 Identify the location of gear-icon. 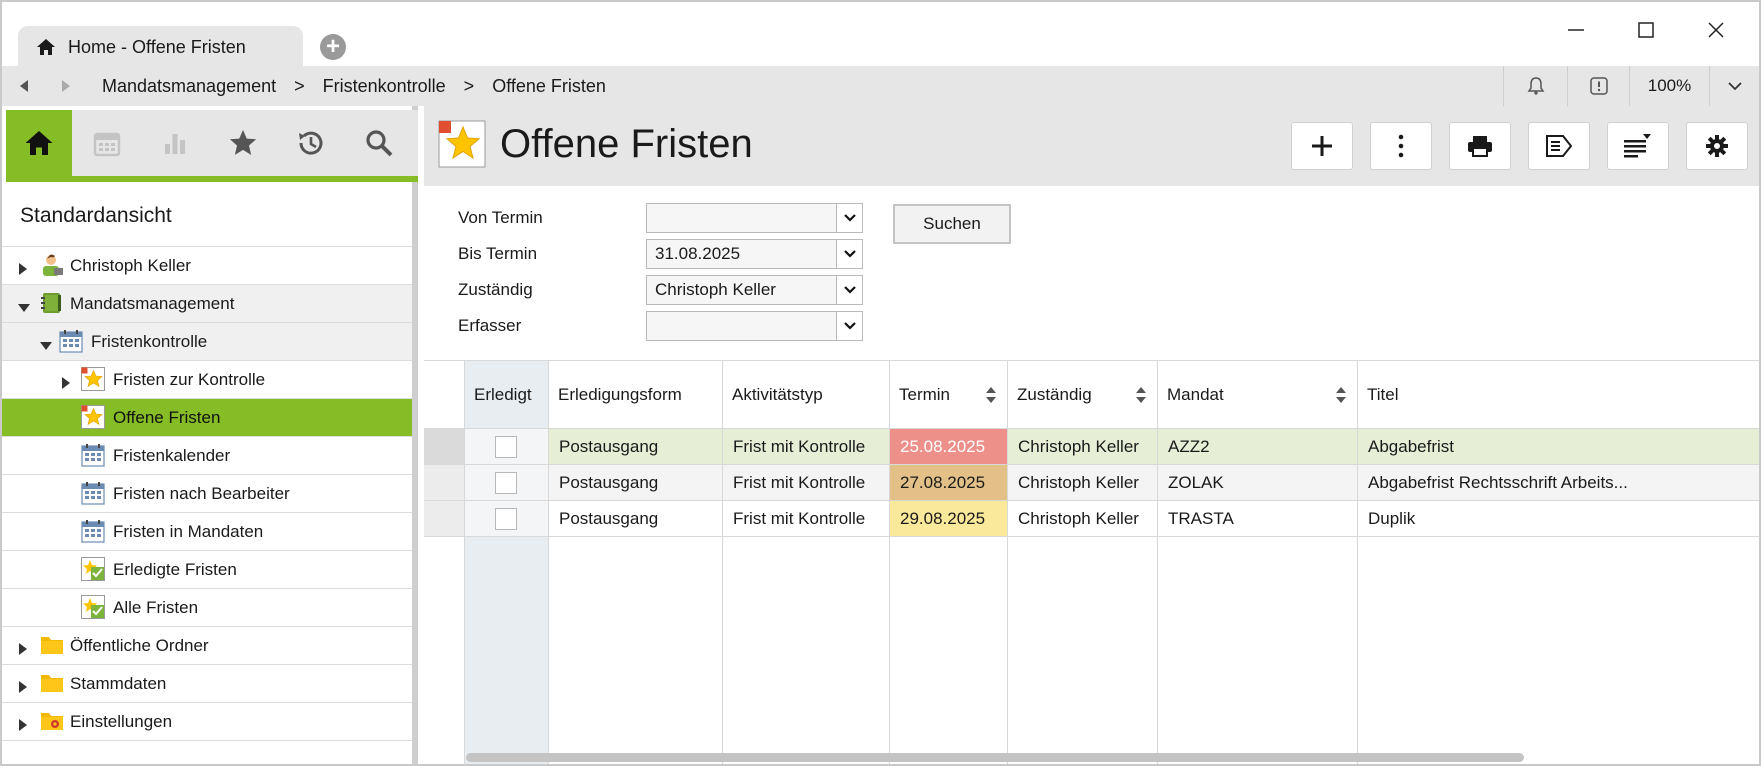
(1717, 146).